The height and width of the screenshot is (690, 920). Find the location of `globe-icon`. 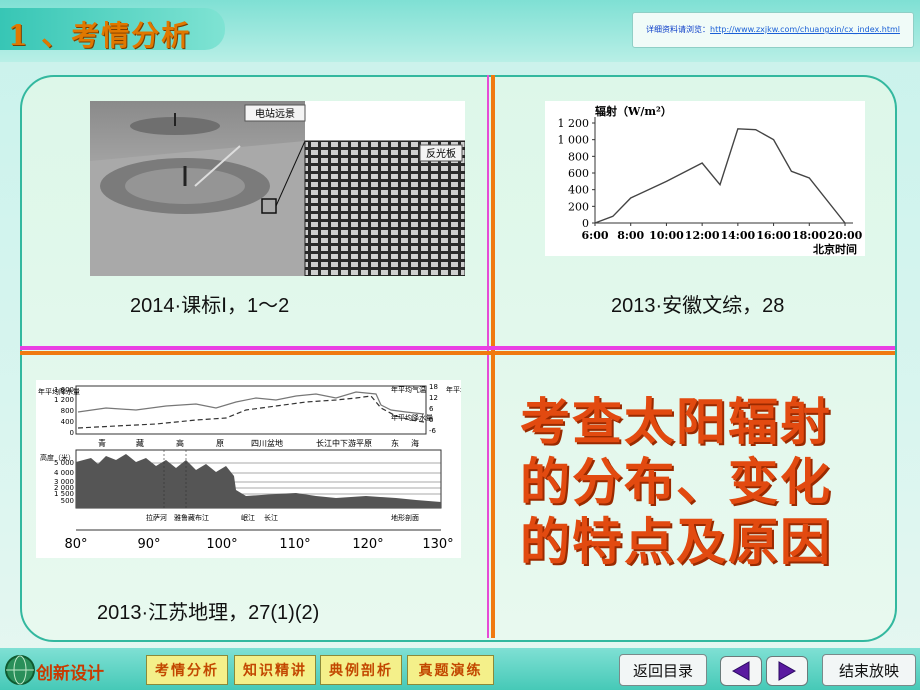

globe-icon is located at coordinates (20, 670).